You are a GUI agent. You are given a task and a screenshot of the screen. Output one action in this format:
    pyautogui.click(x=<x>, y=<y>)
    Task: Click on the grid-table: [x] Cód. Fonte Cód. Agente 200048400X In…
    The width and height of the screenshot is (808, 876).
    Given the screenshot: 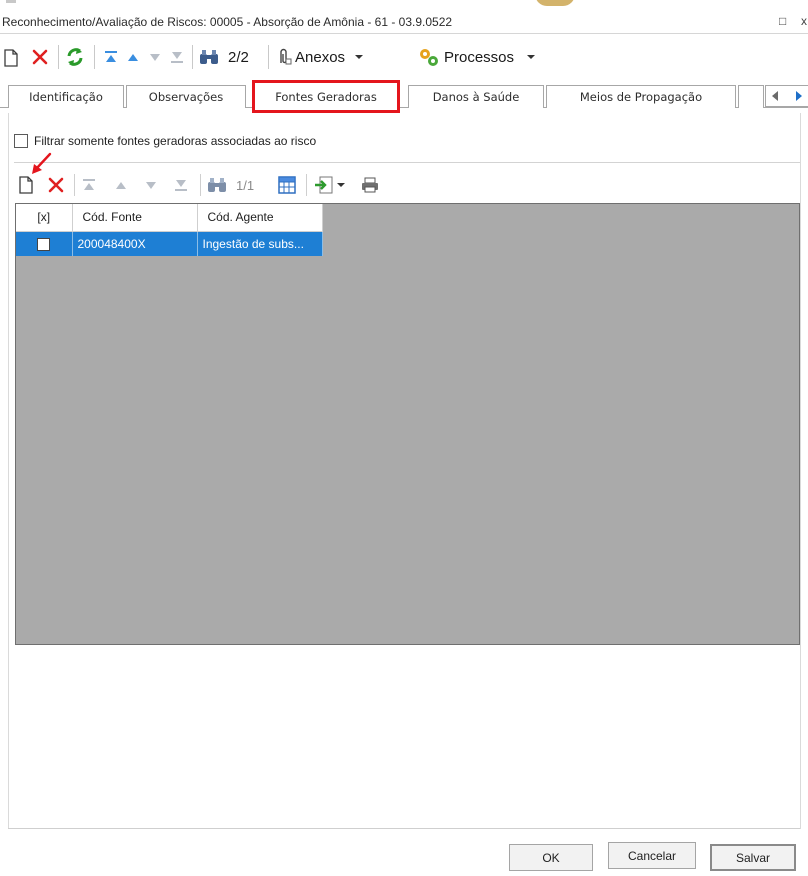 What is the action you would take?
    pyautogui.click(x=169, y=230)
    